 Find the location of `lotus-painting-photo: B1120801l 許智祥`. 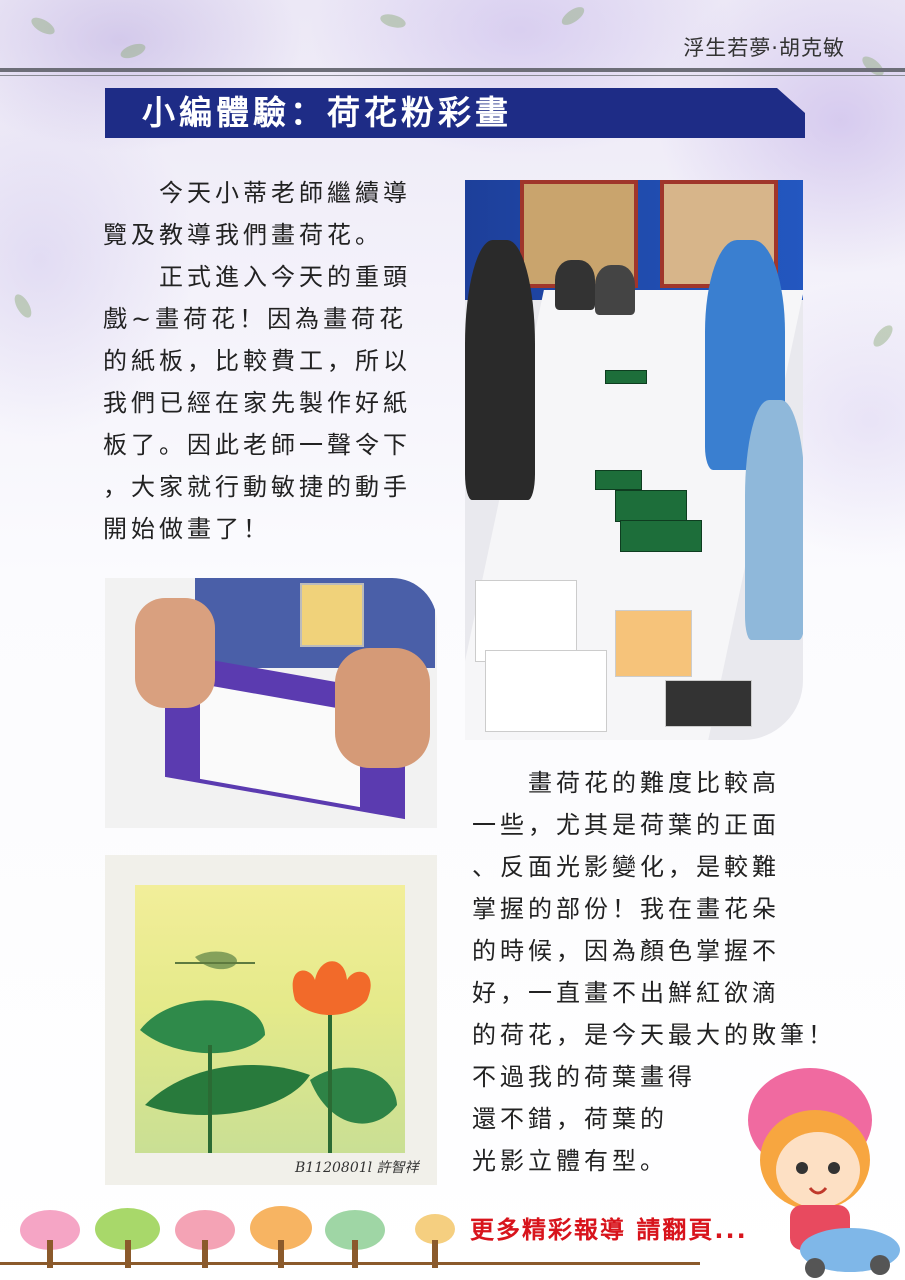

lotus-painting-photo: B1120801l 許智祥 is located at coordinates (271, 1020).